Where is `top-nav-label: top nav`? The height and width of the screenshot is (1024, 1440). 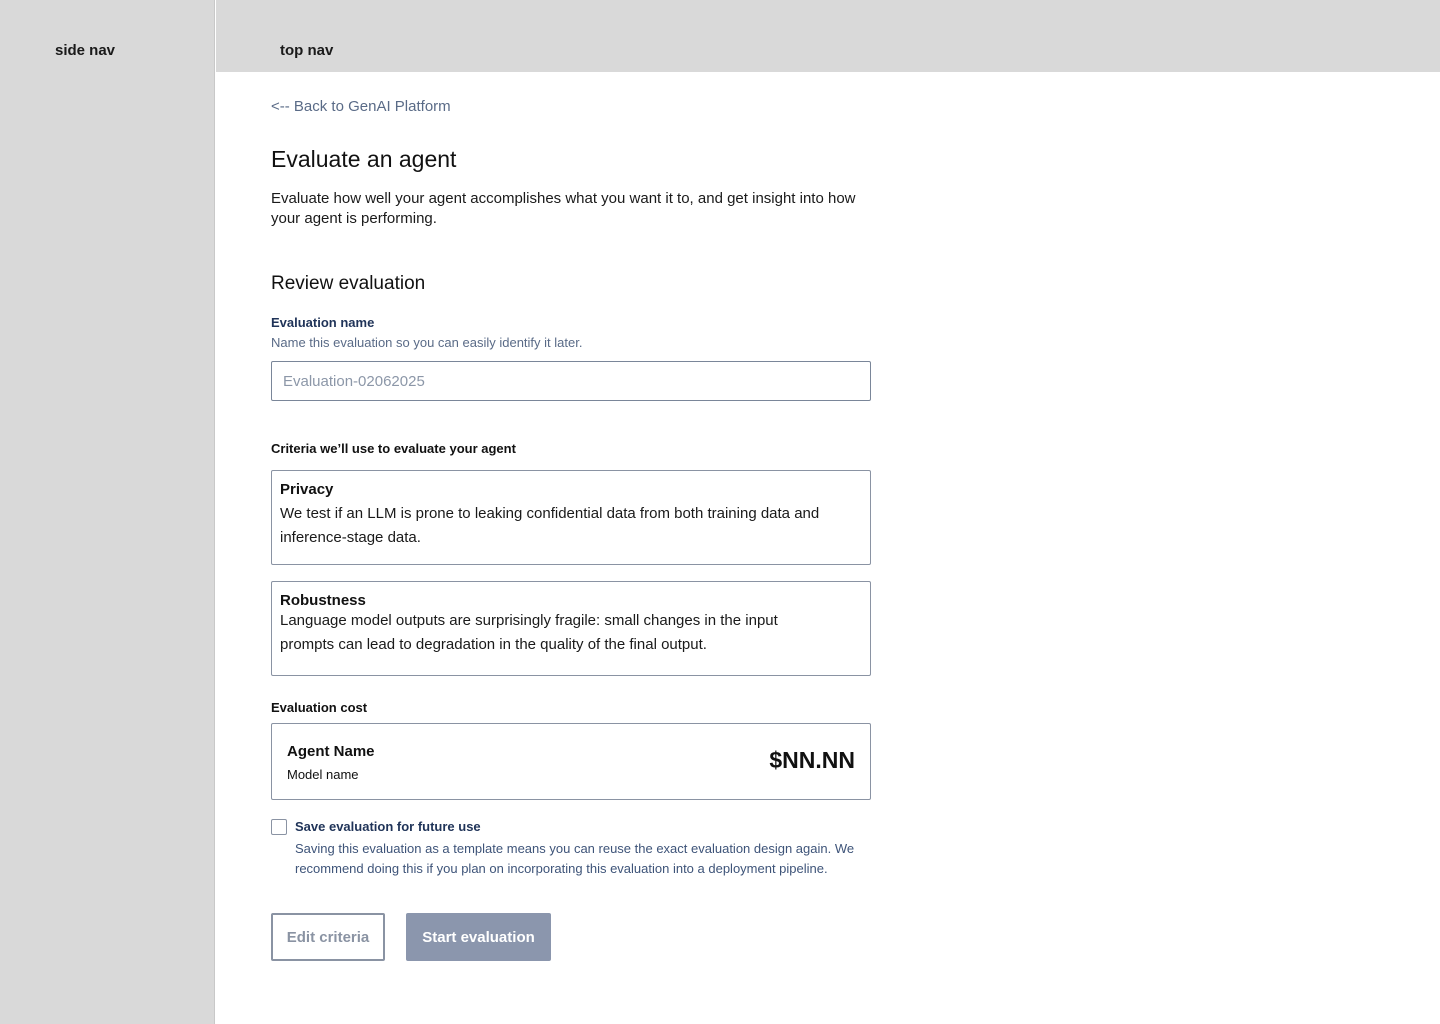
top-nav-label: top nav is located at coordinates (307, 50).